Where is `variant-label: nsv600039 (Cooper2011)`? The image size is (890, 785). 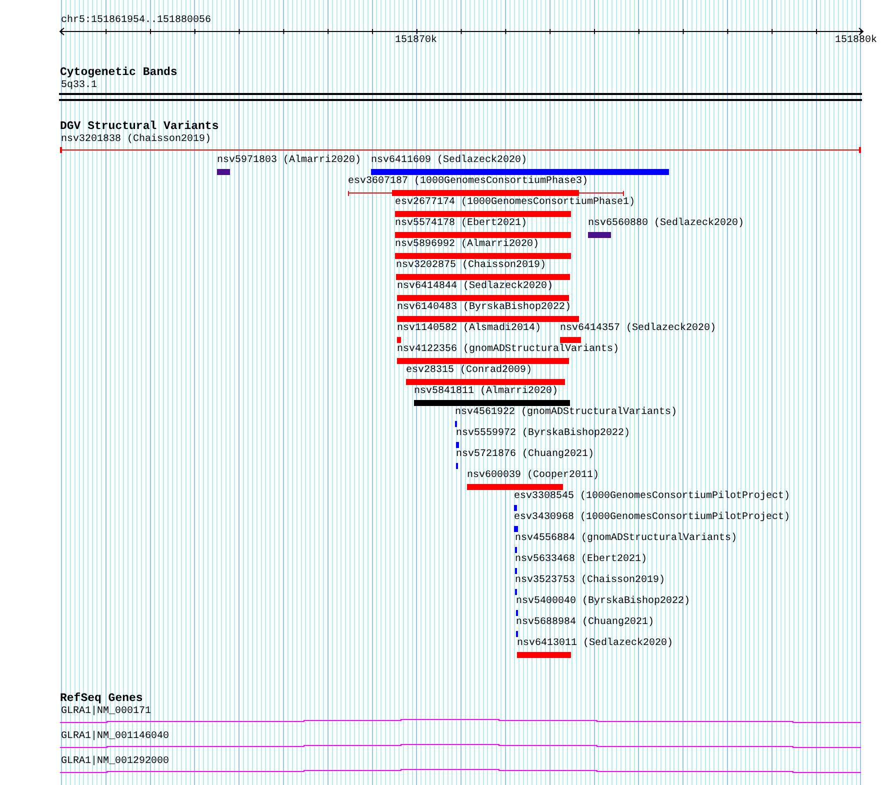
variant-label: nsv600039 (Cooper2011) is located at coordinates (533, 476).